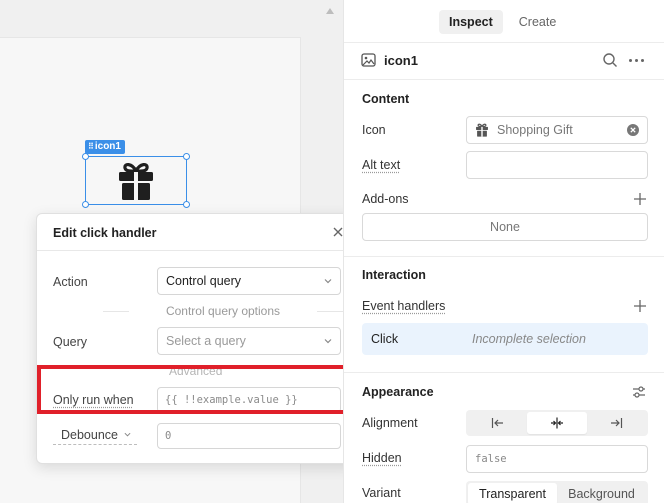 This screenshot has height=503, width=664. I want to click on content-section-title: Content, so click(385, 99).